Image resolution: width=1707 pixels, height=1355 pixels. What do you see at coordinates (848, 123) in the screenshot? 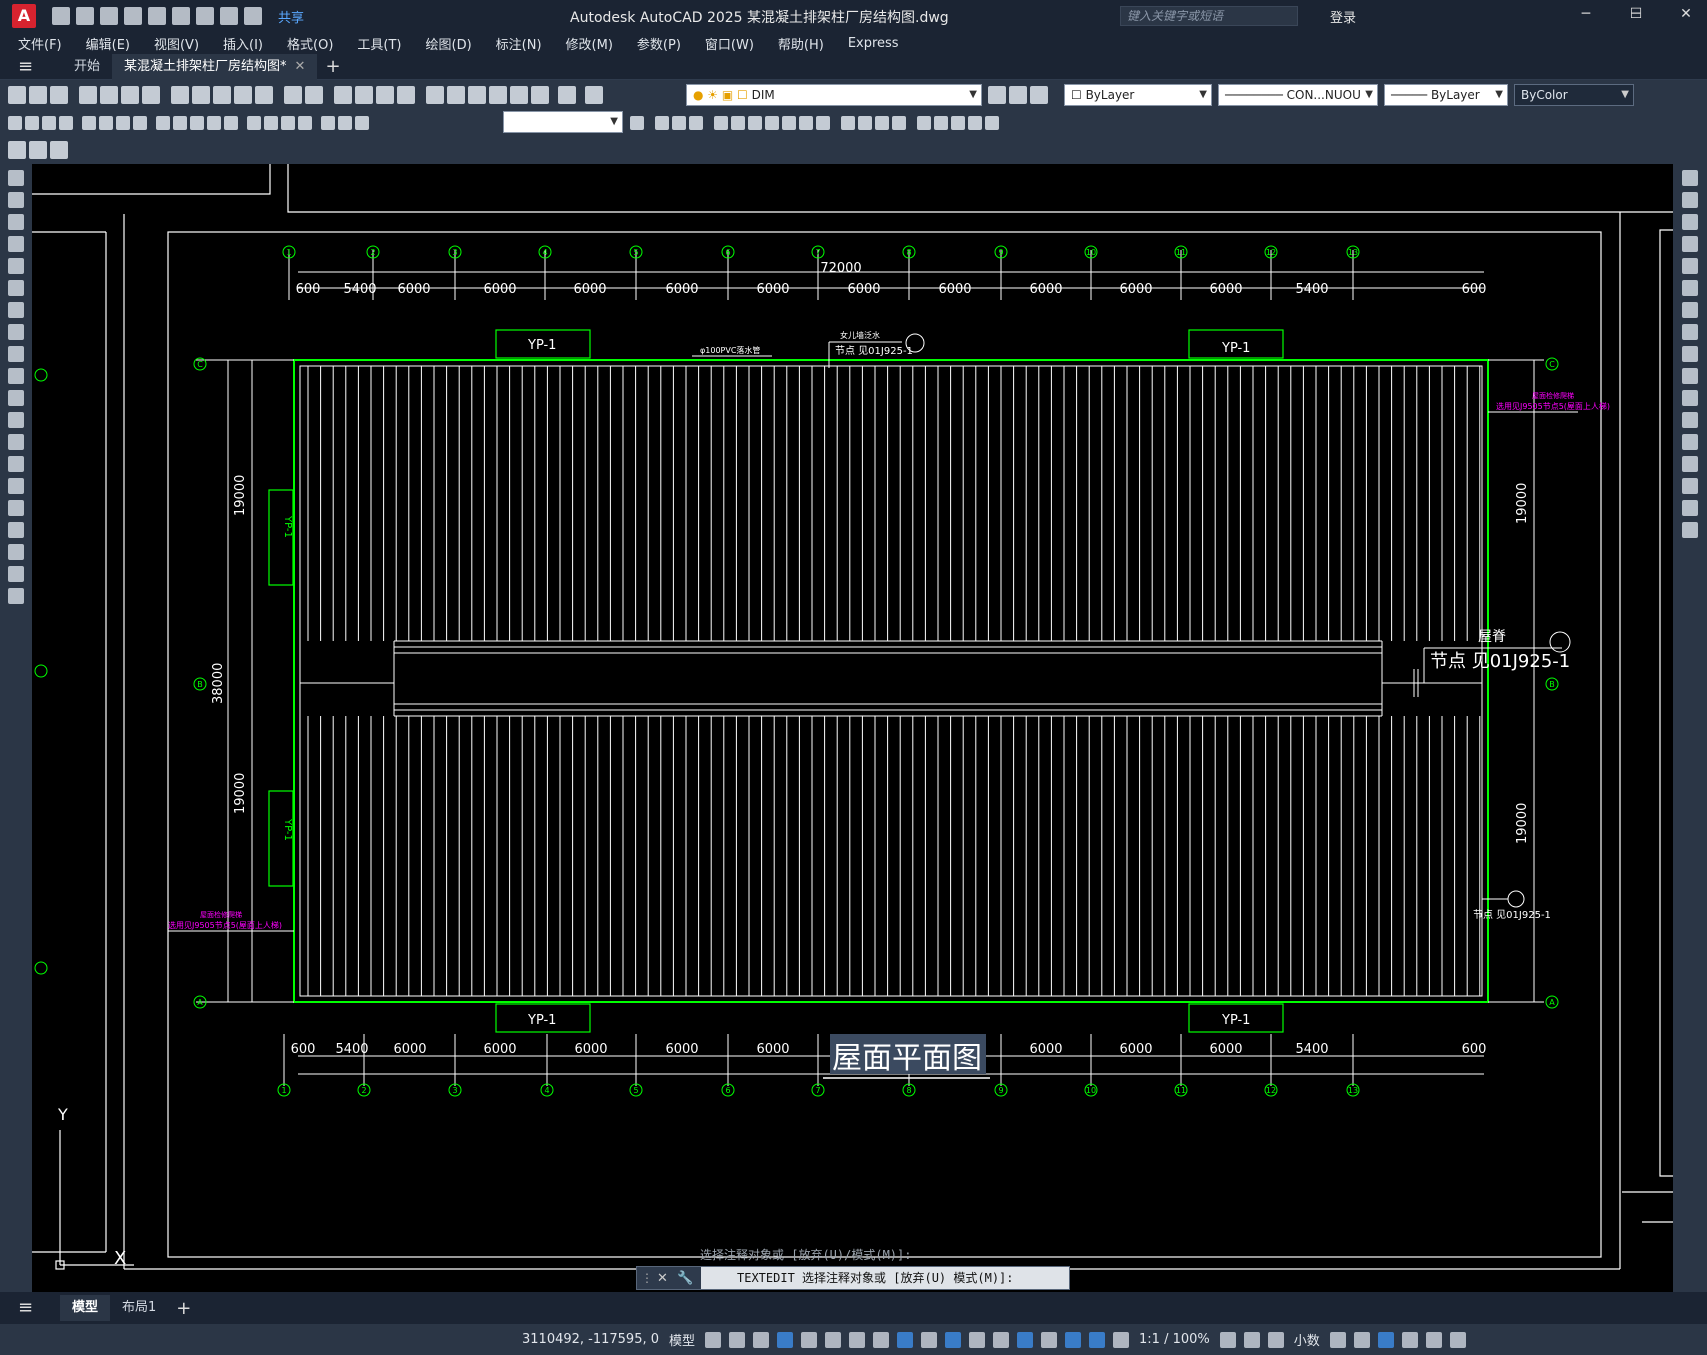
I see `extend-icon` at bounding box center [848, 123].